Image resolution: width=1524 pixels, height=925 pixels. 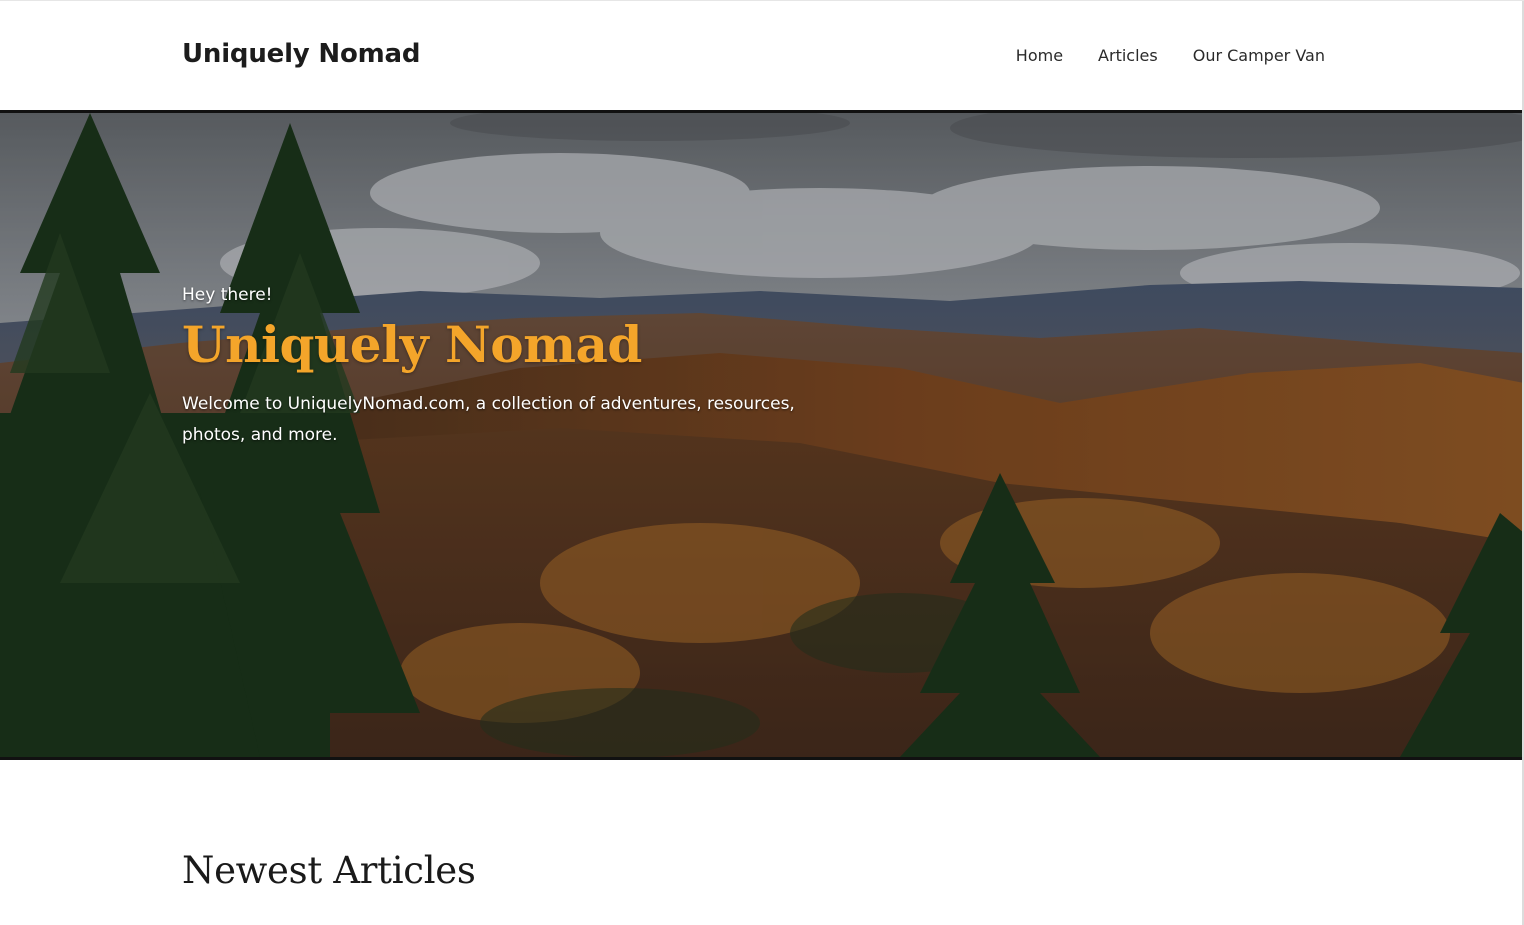 I want to click on hero-greeting: Hey there!, so click(x=227, y=295).